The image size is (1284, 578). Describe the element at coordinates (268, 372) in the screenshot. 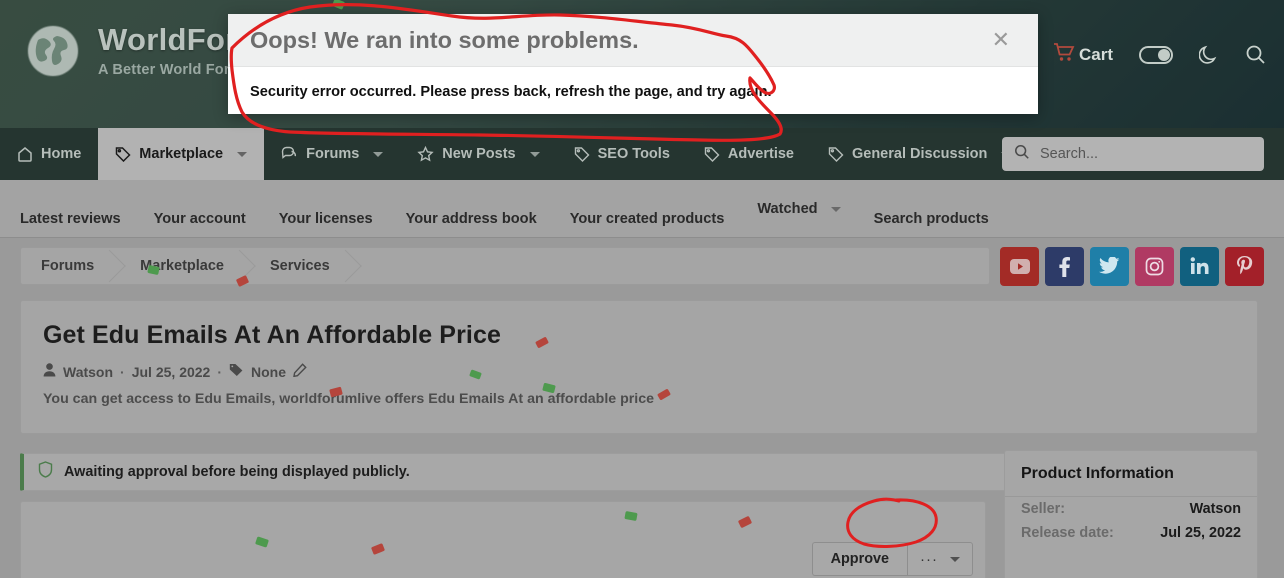

I see `product-tag: None` at that location.